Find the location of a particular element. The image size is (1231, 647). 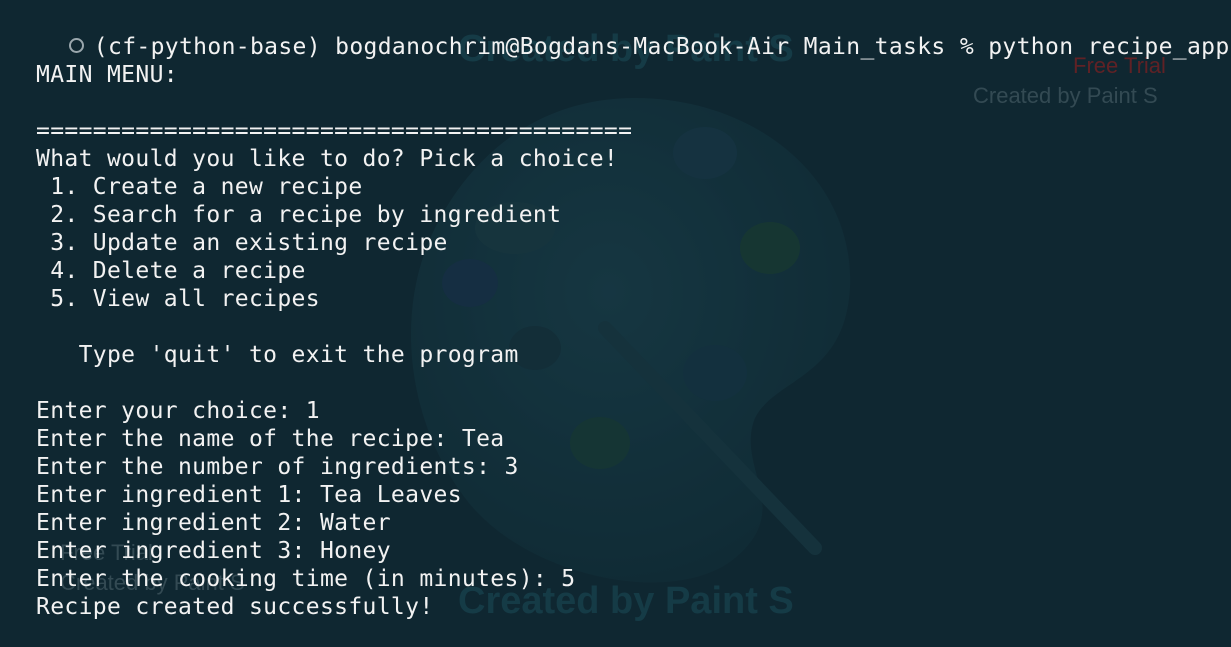

output-line-recipe-name: Enter the name of the recipe: Tea is located at coordinates (270, 439).